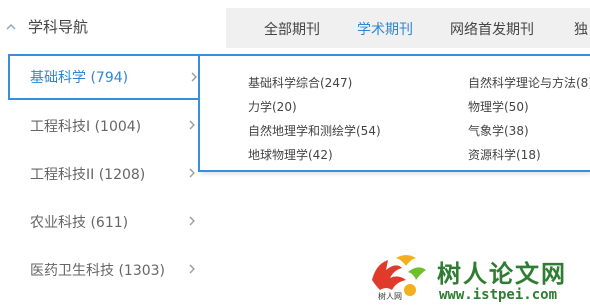  I want to click on watermark-small-text: 树人网, so click(390, 296).